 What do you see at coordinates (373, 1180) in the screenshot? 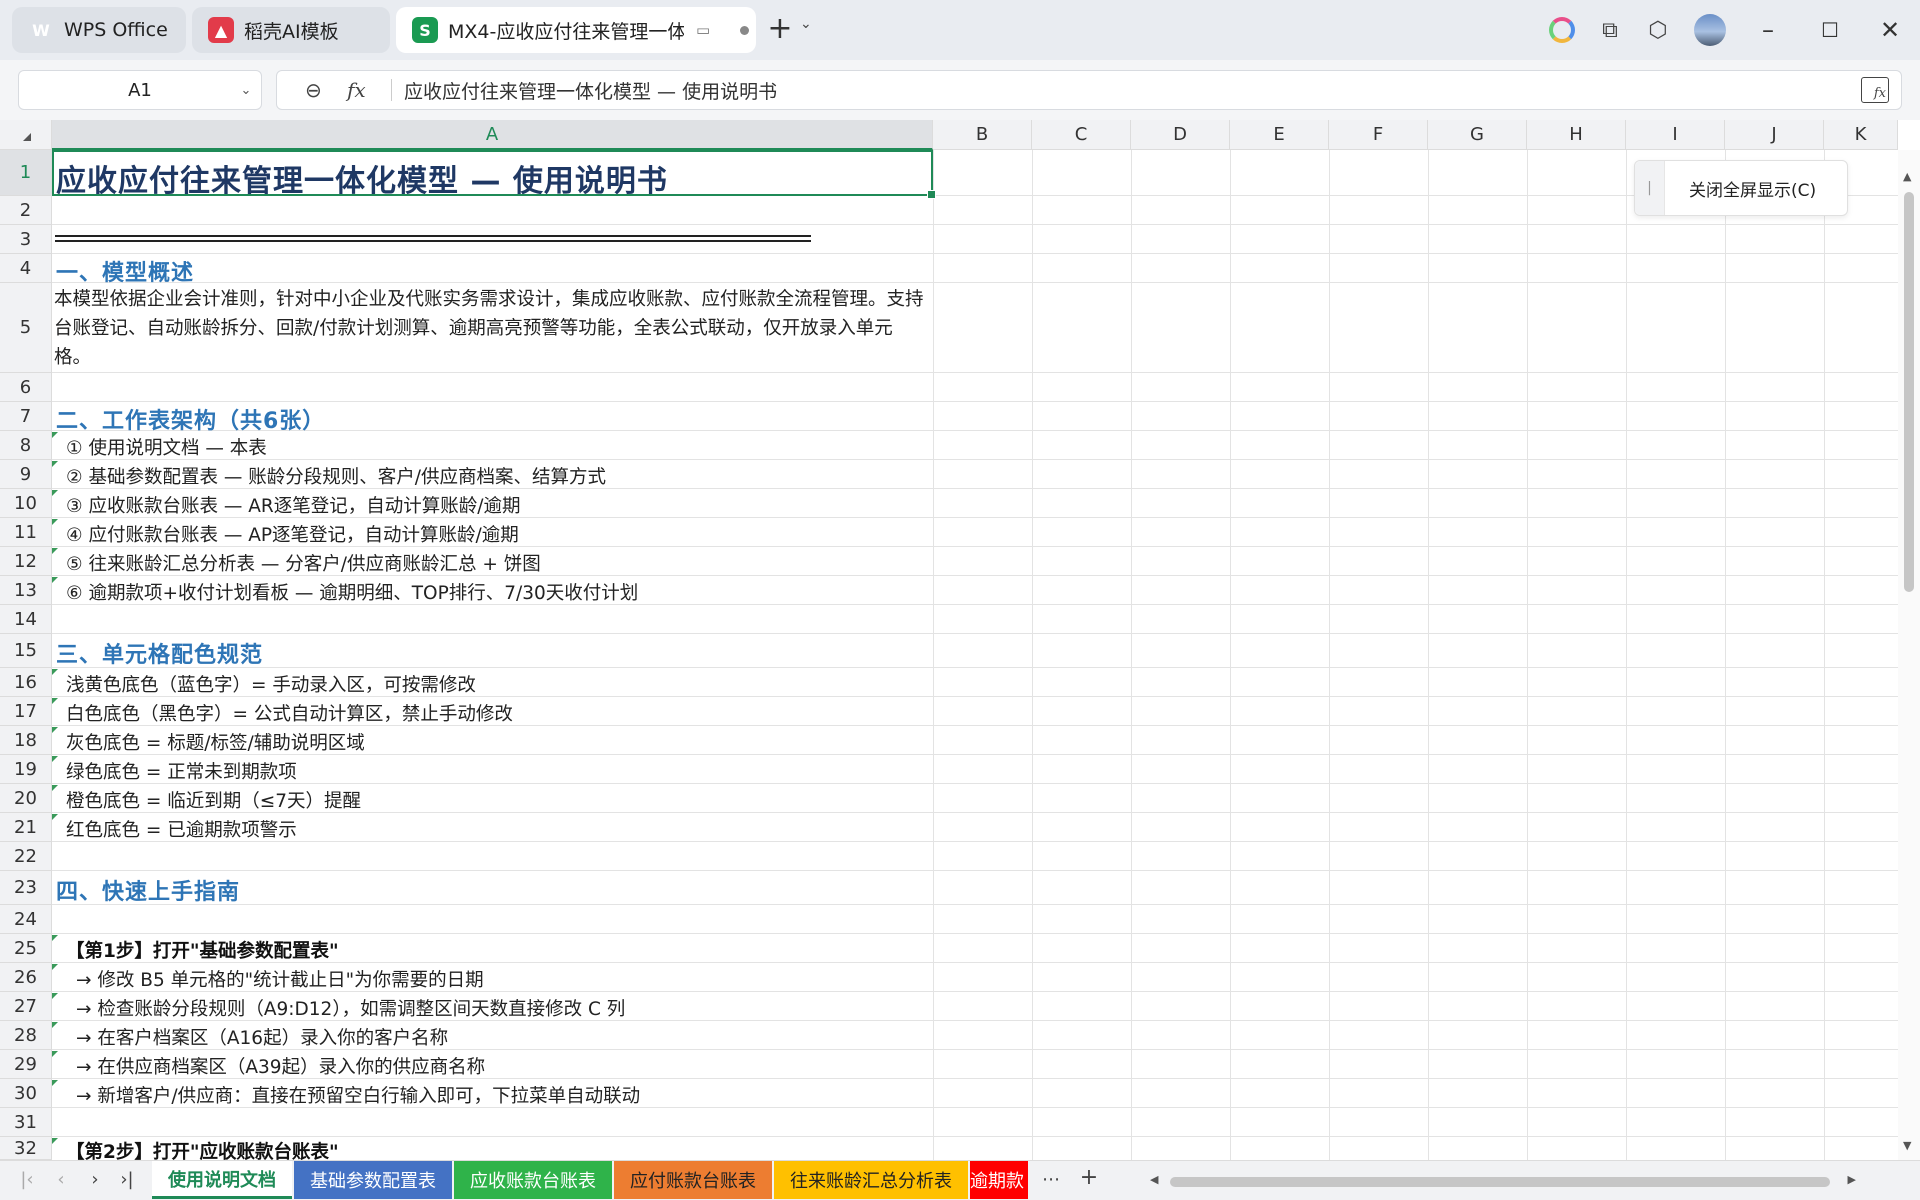
I see `sheet-tab-params: 基础参数配置表` at bounding box center [373, 1180].